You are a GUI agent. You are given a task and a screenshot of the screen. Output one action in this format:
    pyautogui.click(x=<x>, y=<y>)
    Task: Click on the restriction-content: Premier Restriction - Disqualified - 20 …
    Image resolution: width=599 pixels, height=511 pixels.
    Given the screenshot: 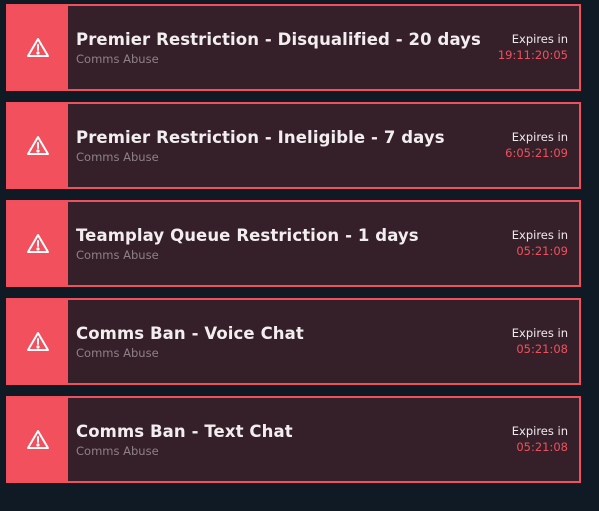 What is the action you would take?
    pyautogui.click(x=283, y=47)
    